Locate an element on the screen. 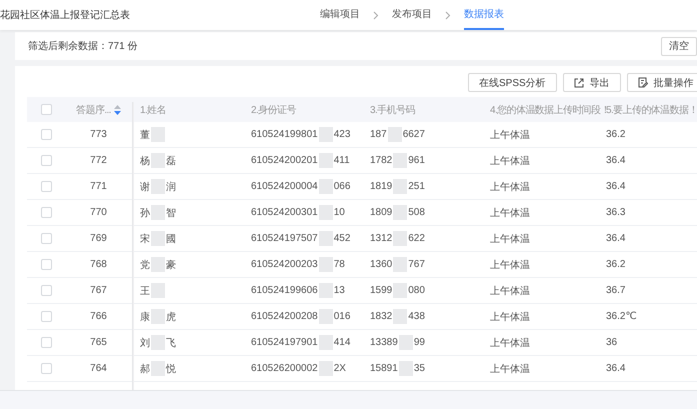  masked-text: 622 is located at coordinates (416, 238).